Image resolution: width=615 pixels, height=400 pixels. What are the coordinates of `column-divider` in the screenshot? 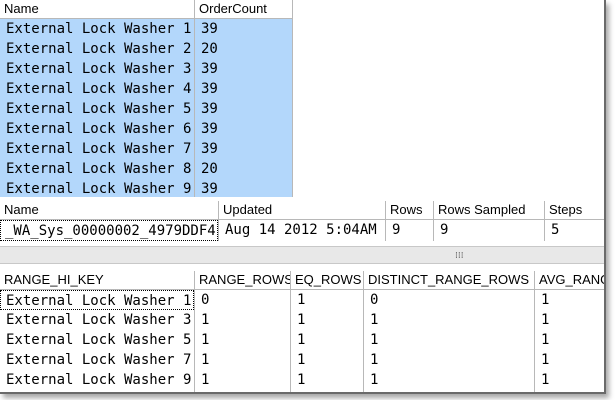 It's located at (292, 98).